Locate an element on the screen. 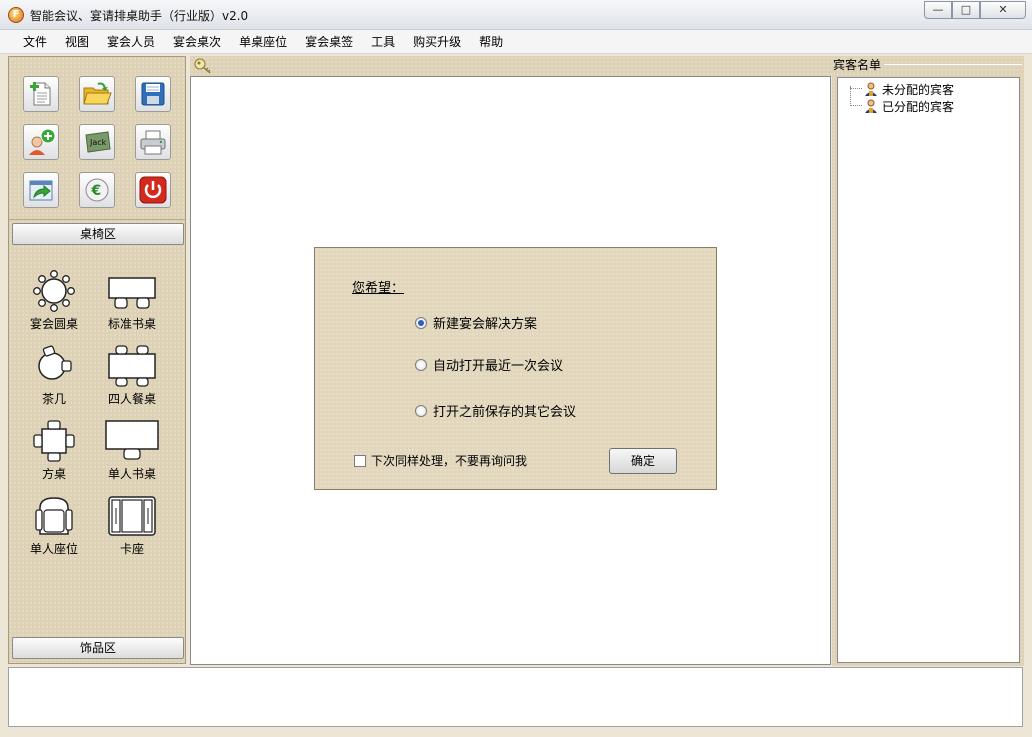  menu-banquet-tables: 宴会桌次 is located at coordinates (197, 42).